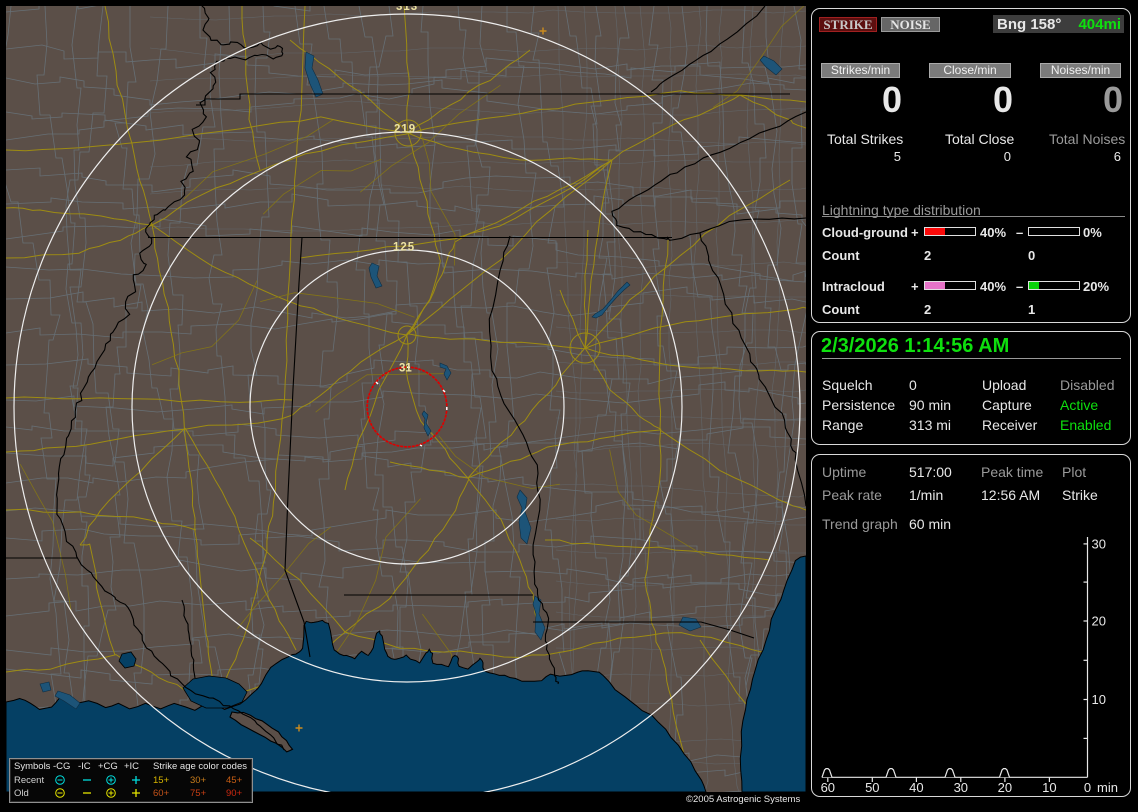 The width and height of the screenshot is (1138, 812). I want to click on svg-text: min, so click(1107, 787).